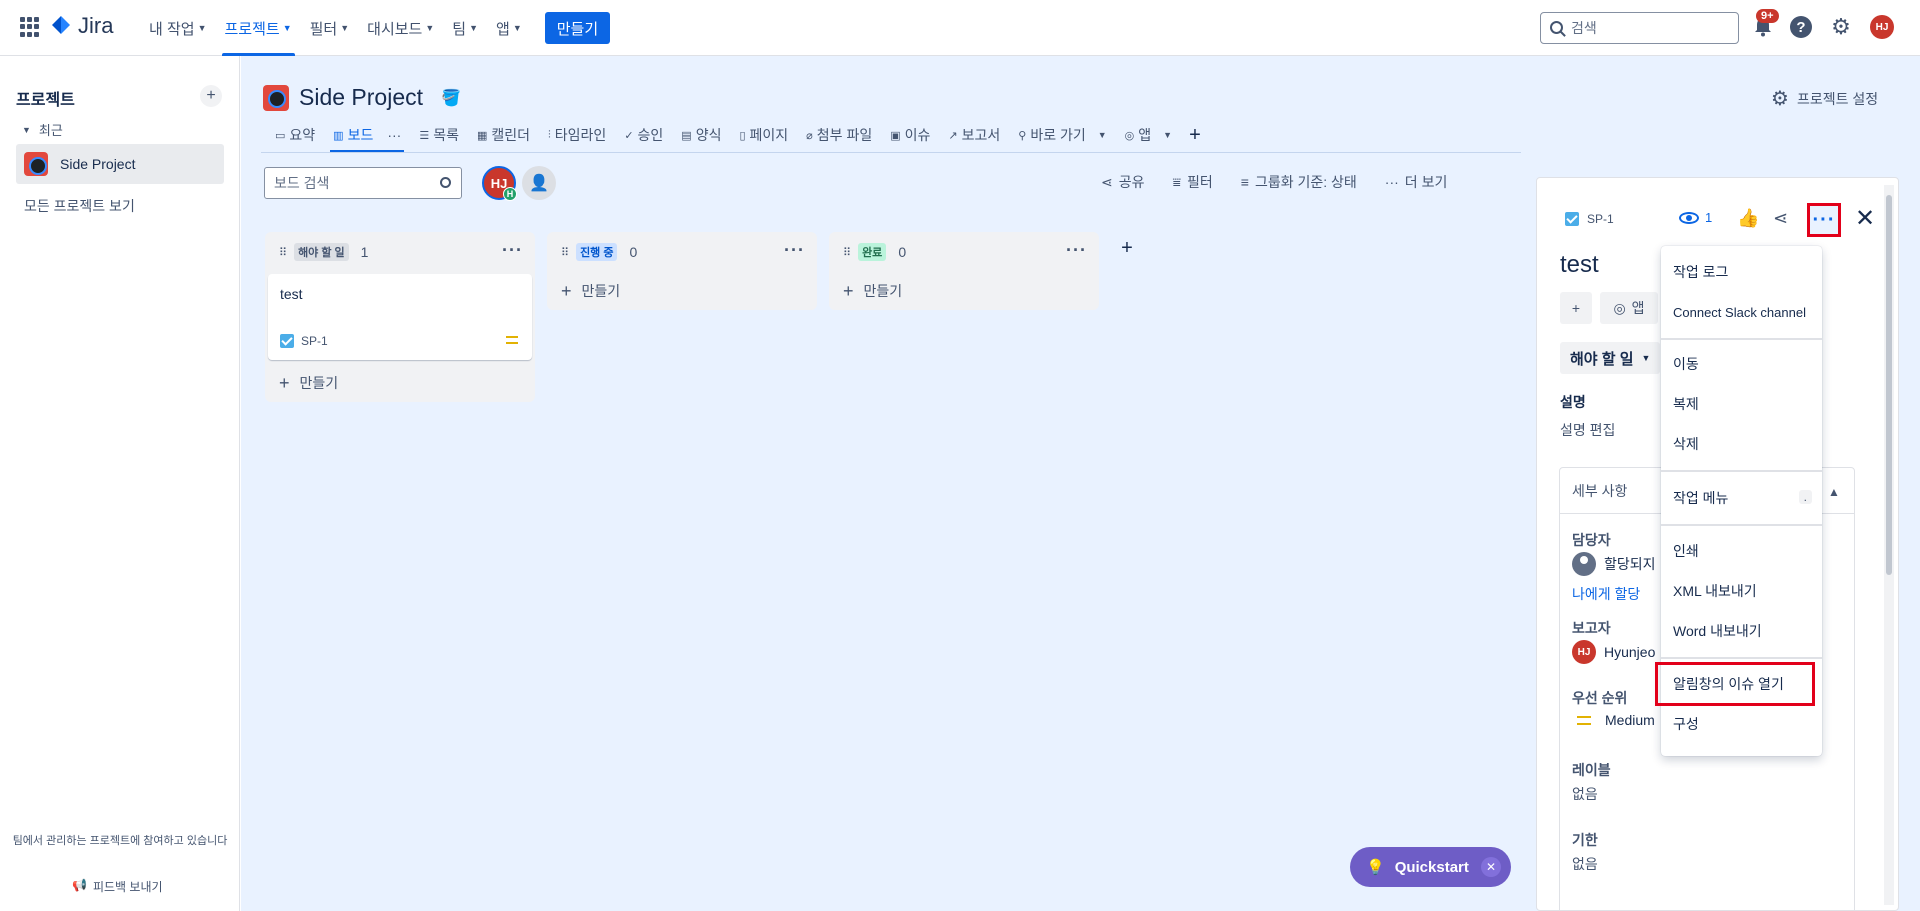 The width and height of the screenshot is (1920, 911). Describe the element at coordinates (577, 135) in the screenshot. I see `tab-timeline: ⫶ 타임라인` at that location.